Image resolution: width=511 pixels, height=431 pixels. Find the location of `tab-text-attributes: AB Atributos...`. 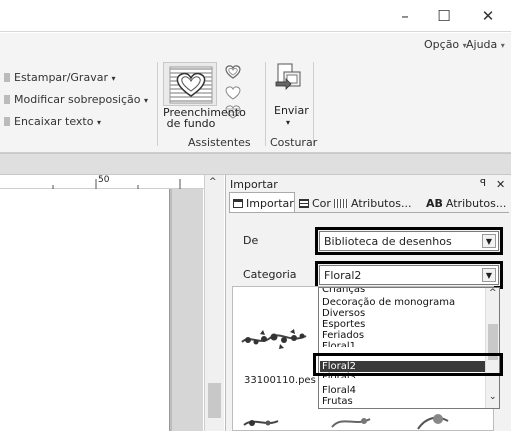

tab-text-attributes: AB Atributos... is located at coordinates (466, 203).